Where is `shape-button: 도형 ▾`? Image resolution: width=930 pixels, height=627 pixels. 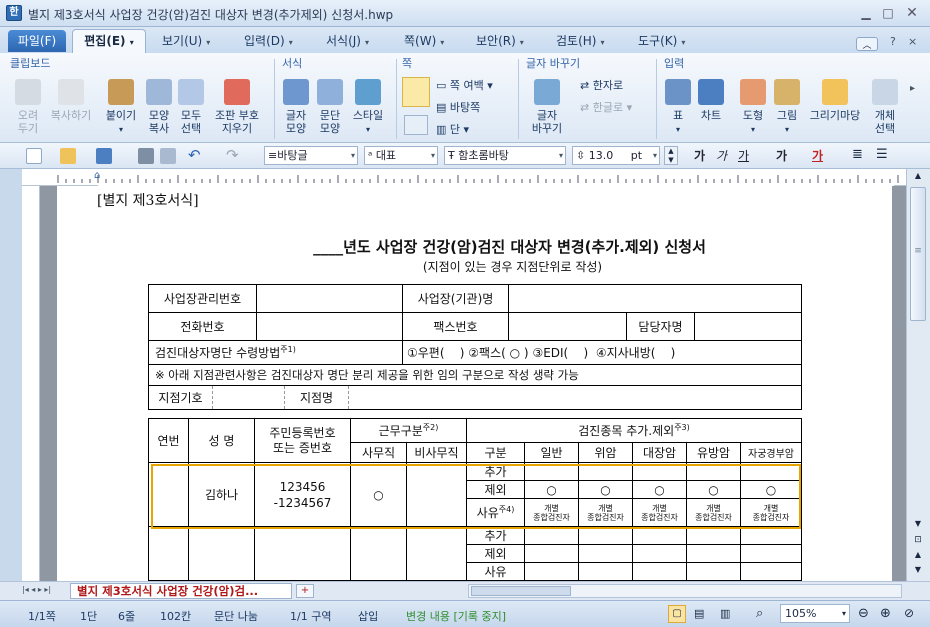
shape-button: 도형 ▾ is located at coordinates (753, 107).